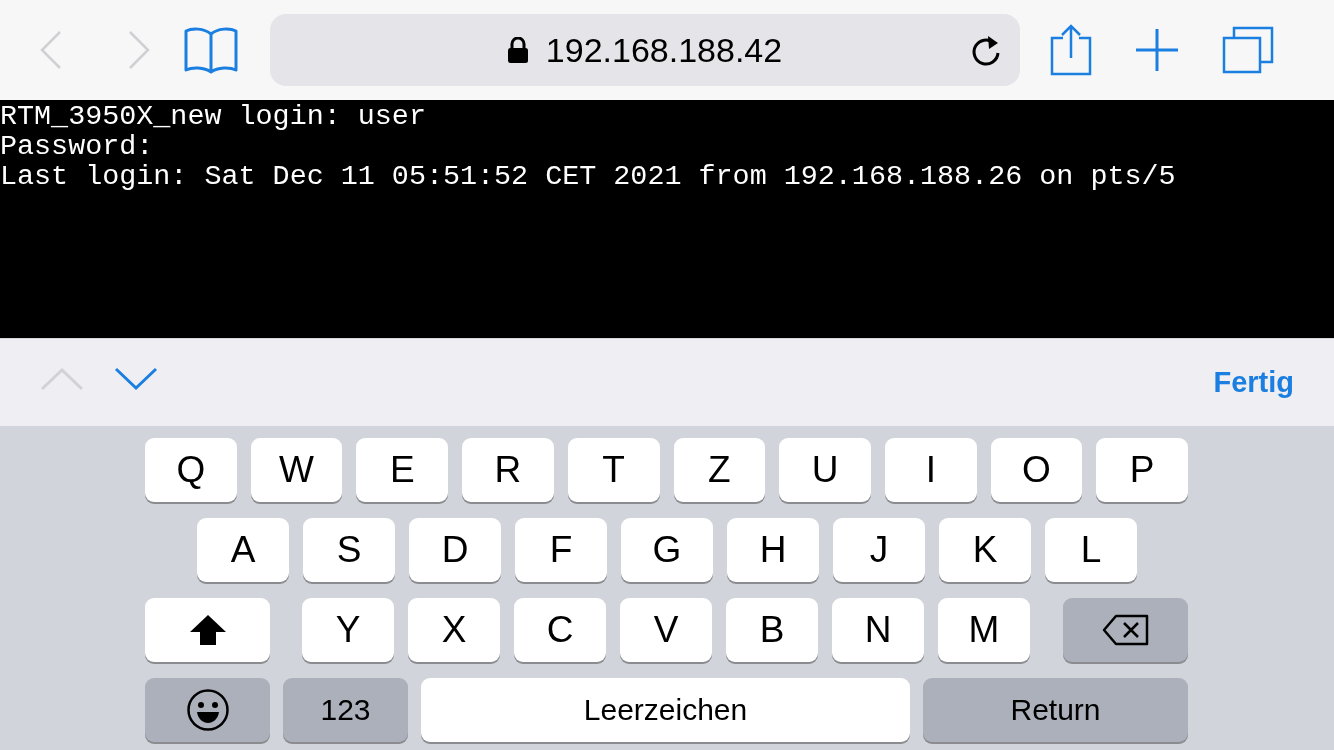 The image size is (1334, 750). Describe the element at coordinates (402, 470) in the screenshot. I see `letter-key: E` at that location.